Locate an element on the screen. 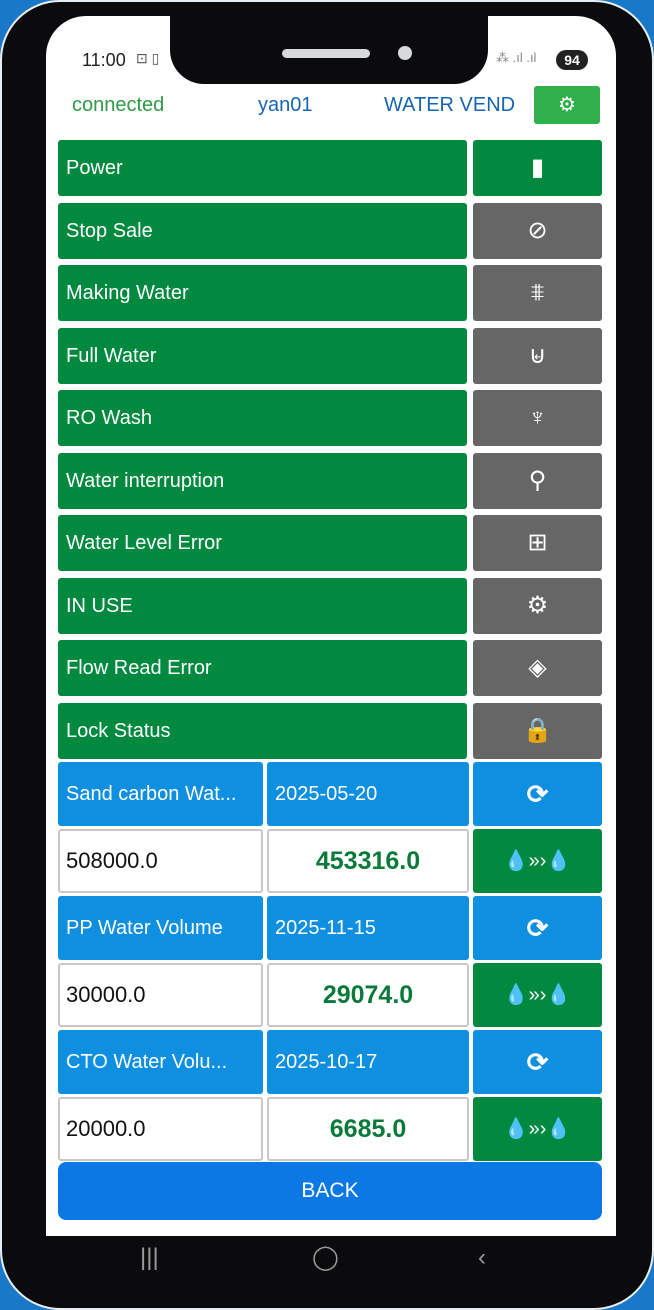 The image size is (654, 1310). back-button: BACK is located at coordinates (330, 1191).